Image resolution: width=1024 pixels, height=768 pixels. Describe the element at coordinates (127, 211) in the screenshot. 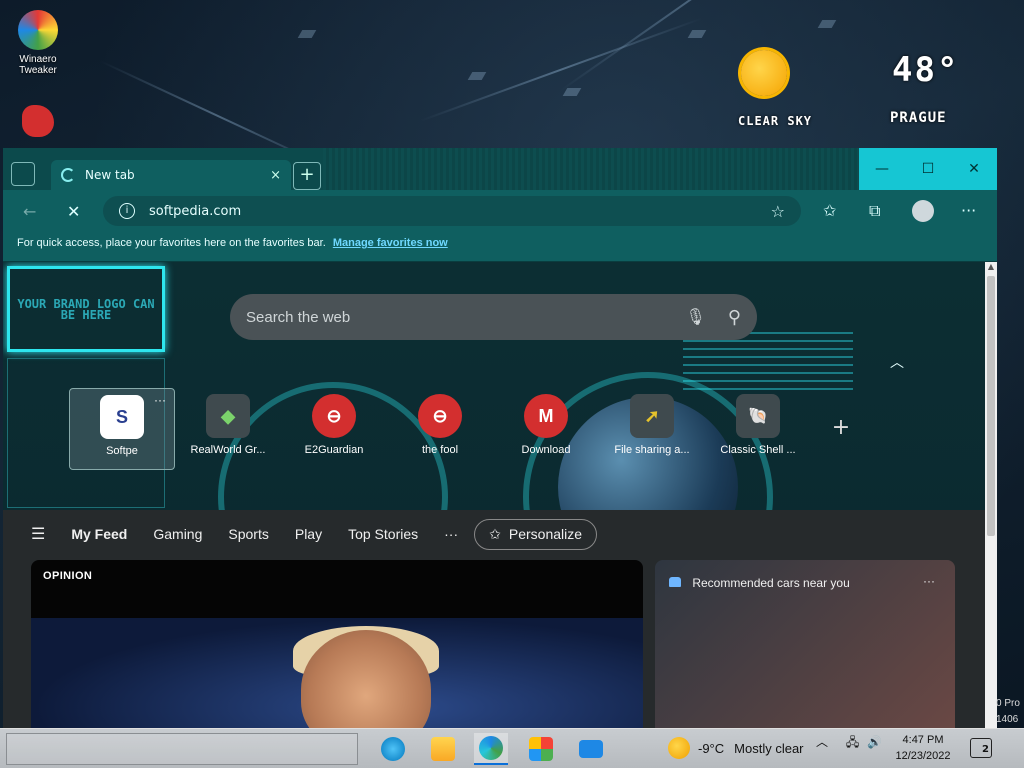

I see `site-info-icon: i` at that location.